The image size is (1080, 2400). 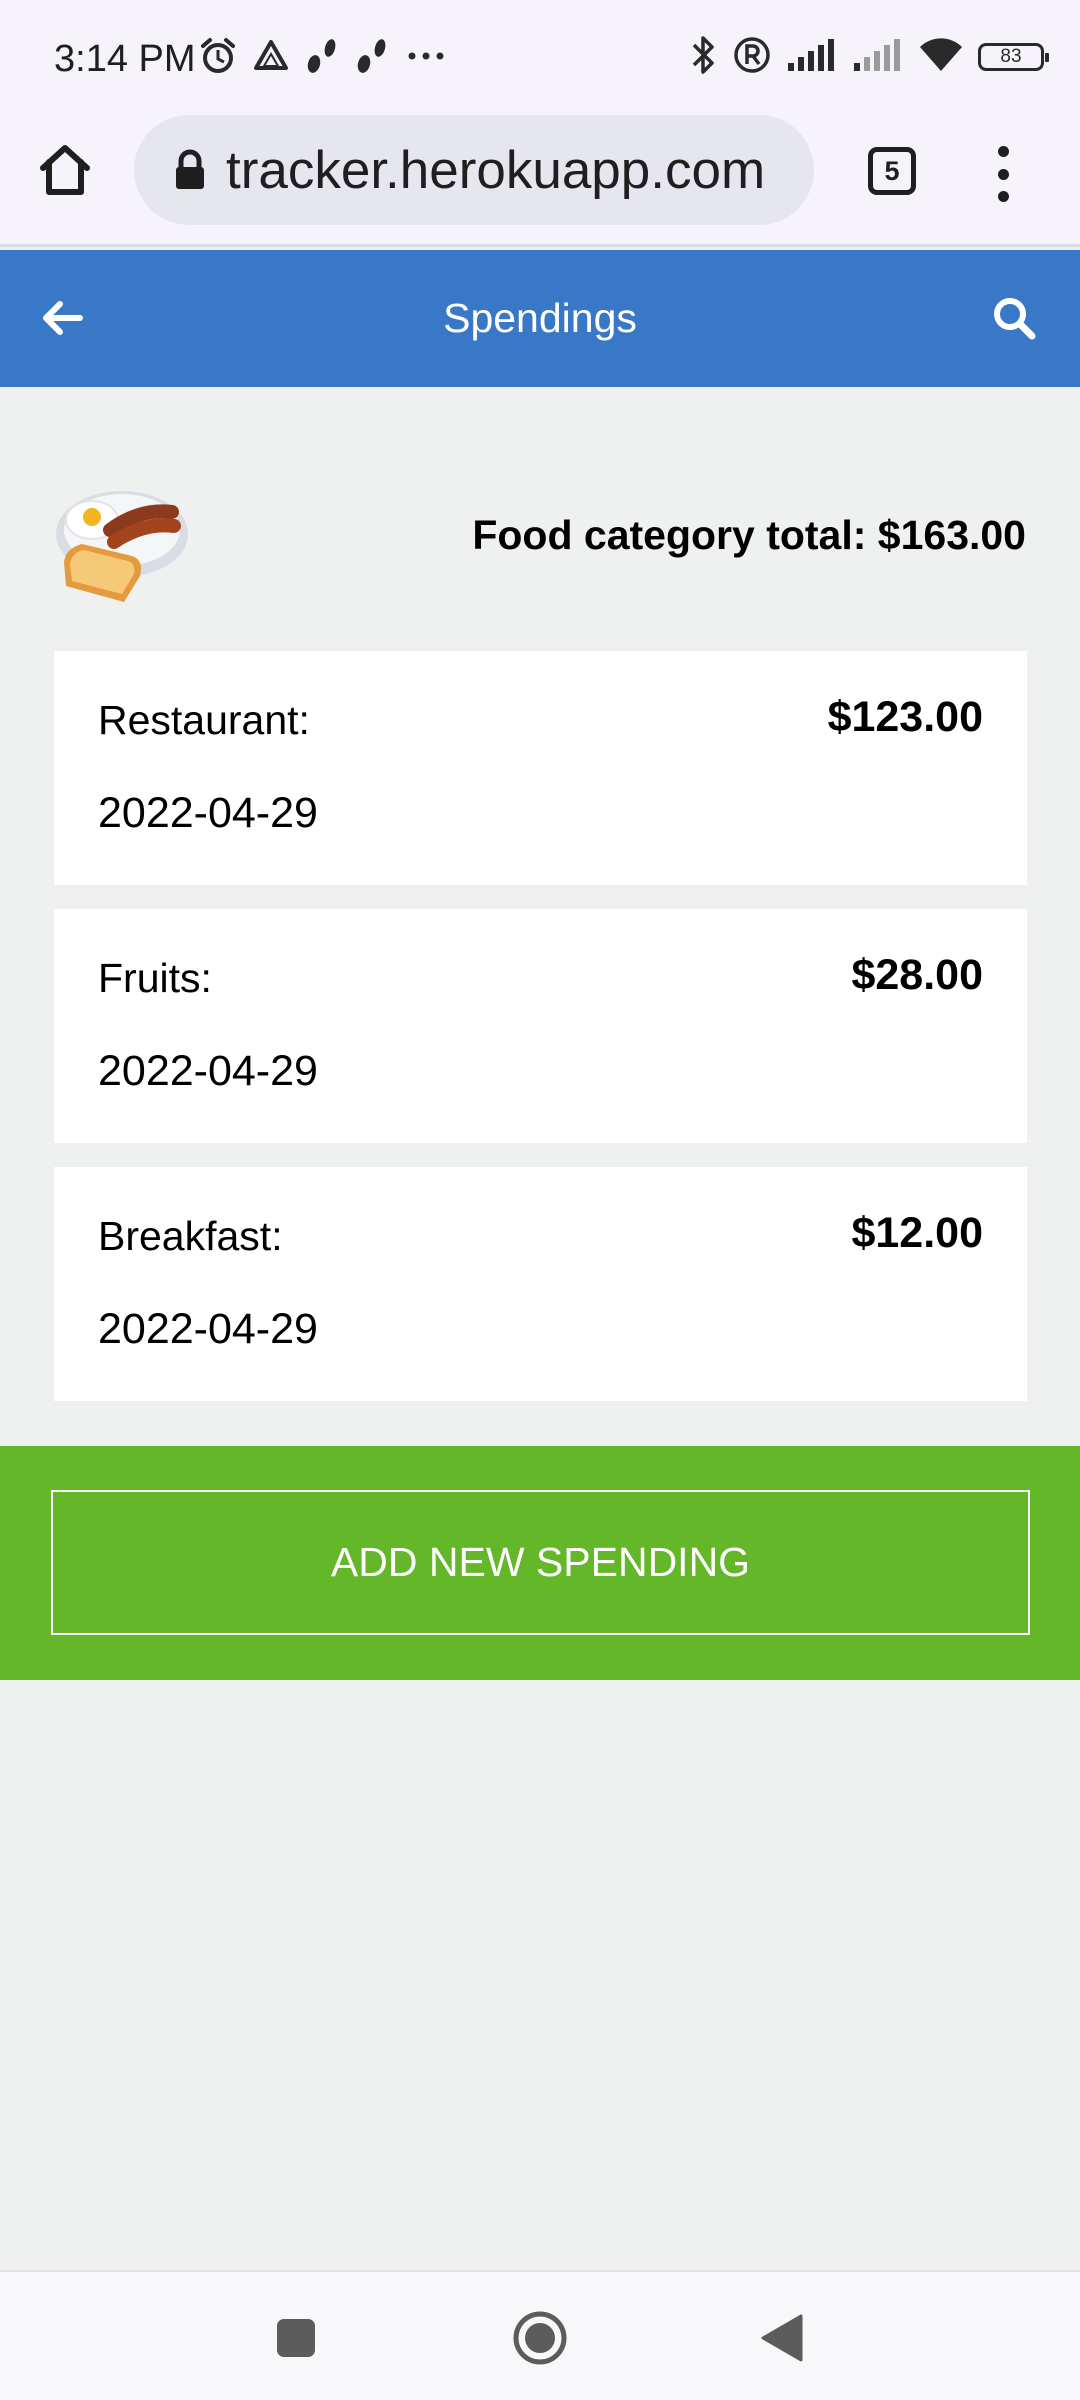 I want to click on drive-icon, so click(x=271, y=58).